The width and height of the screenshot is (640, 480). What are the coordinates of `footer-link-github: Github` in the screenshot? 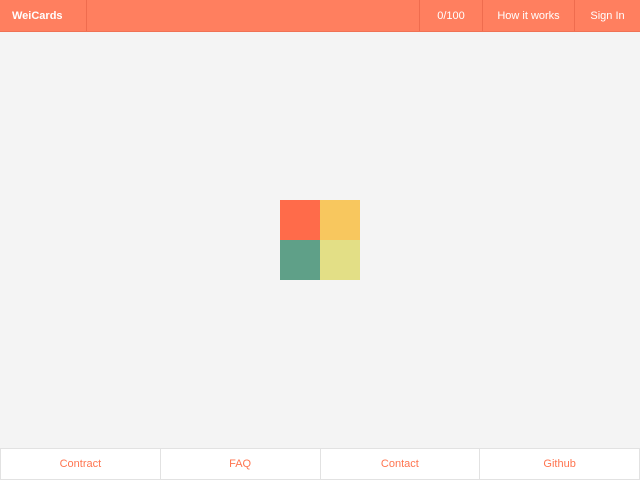 It's located at (559, 464).